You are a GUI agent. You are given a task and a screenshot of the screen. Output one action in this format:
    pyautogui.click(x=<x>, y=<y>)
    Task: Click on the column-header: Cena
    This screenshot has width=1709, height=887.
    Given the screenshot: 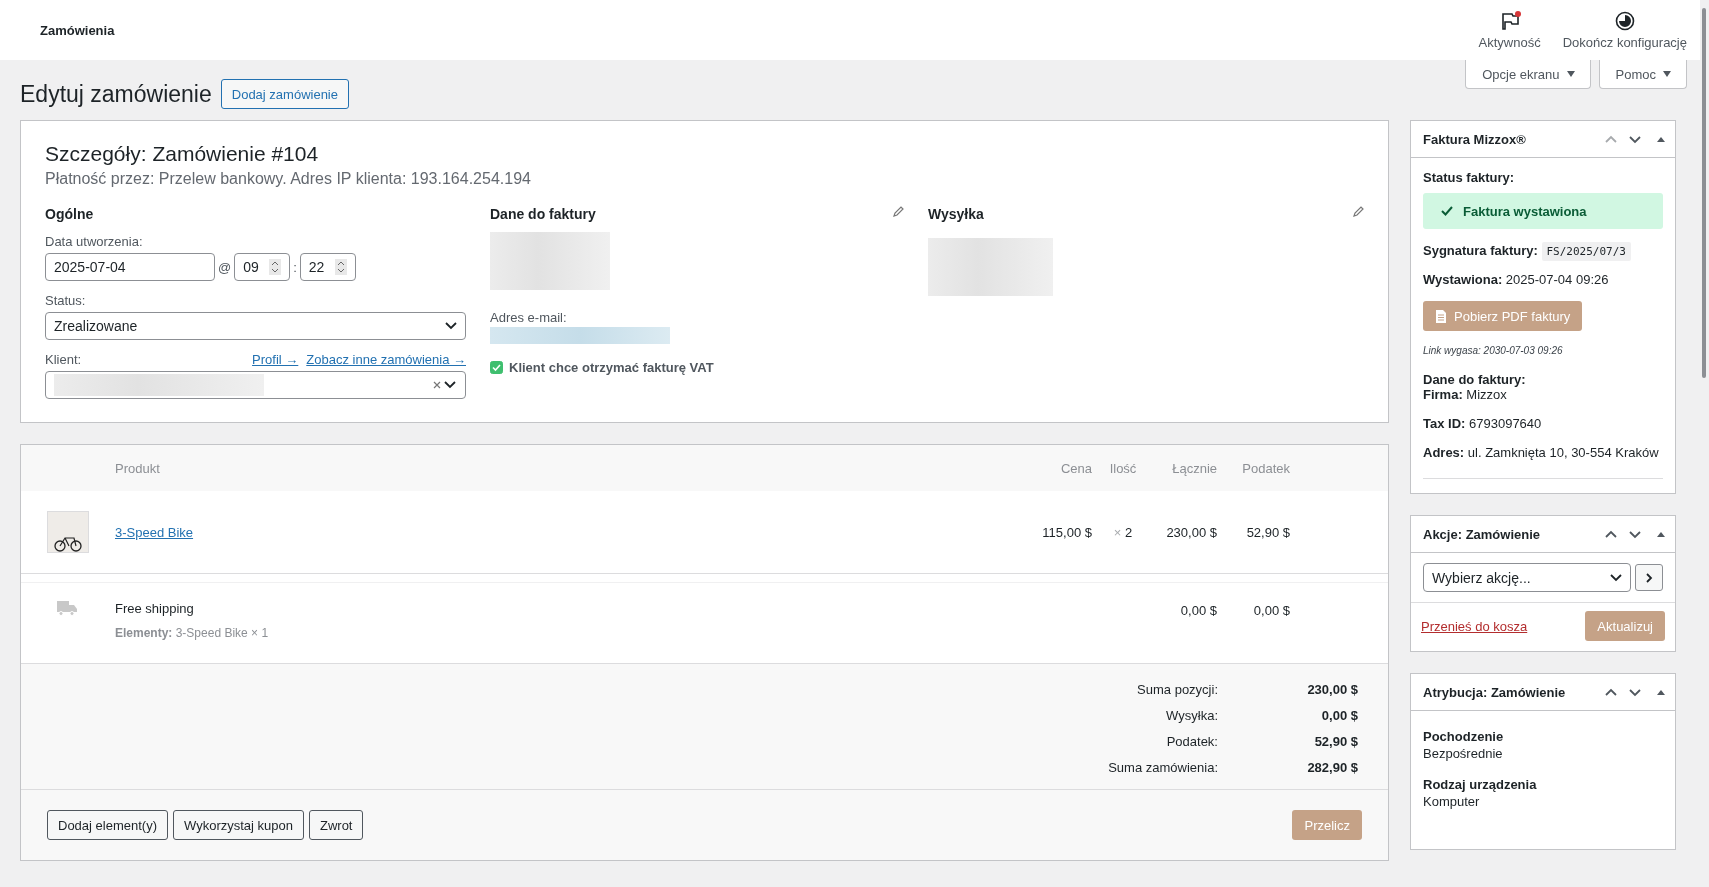 What is the action you would take?
    pyautogui.click(x=1076, y=468)
    